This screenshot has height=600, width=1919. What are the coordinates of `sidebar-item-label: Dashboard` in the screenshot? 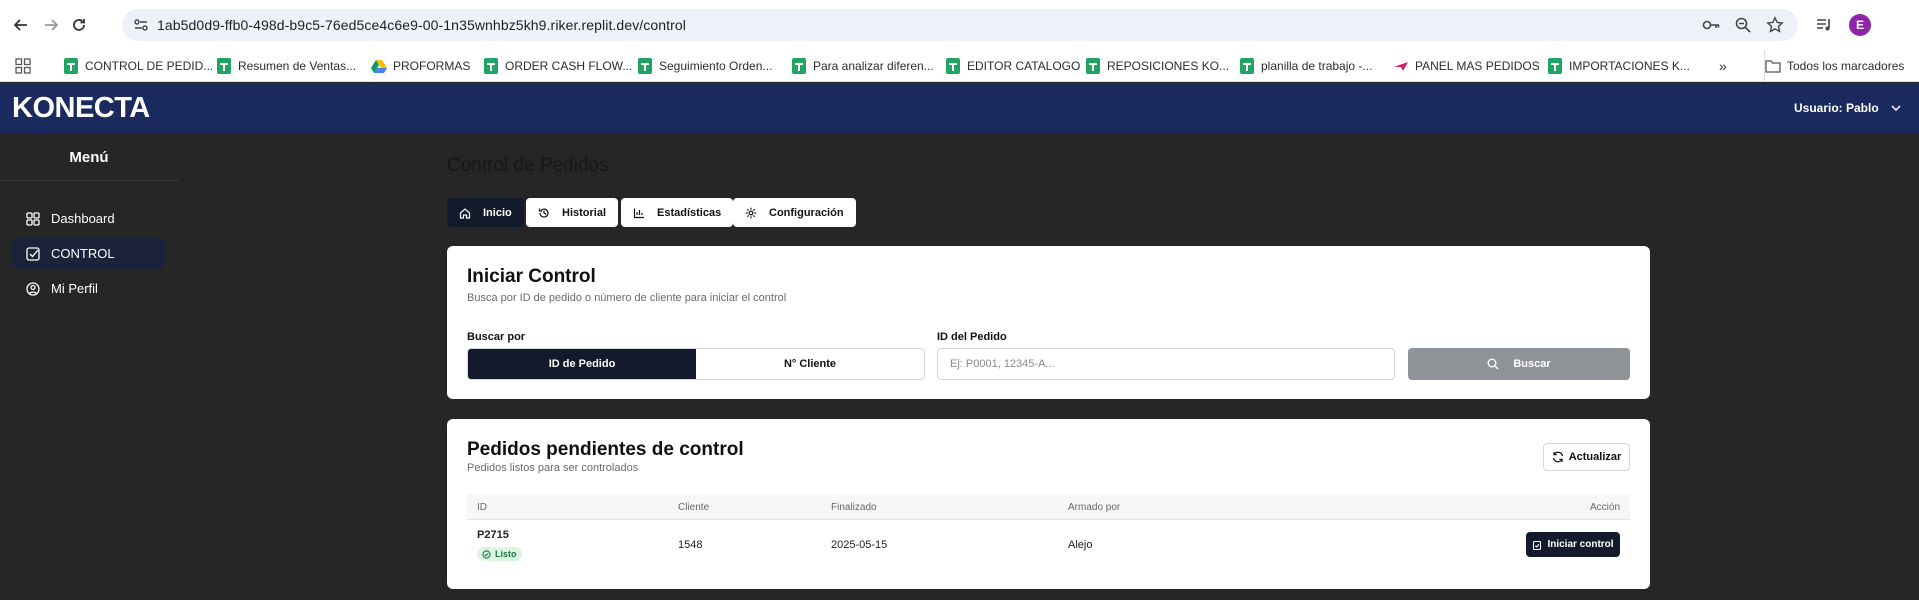 It's located at (83, 218).